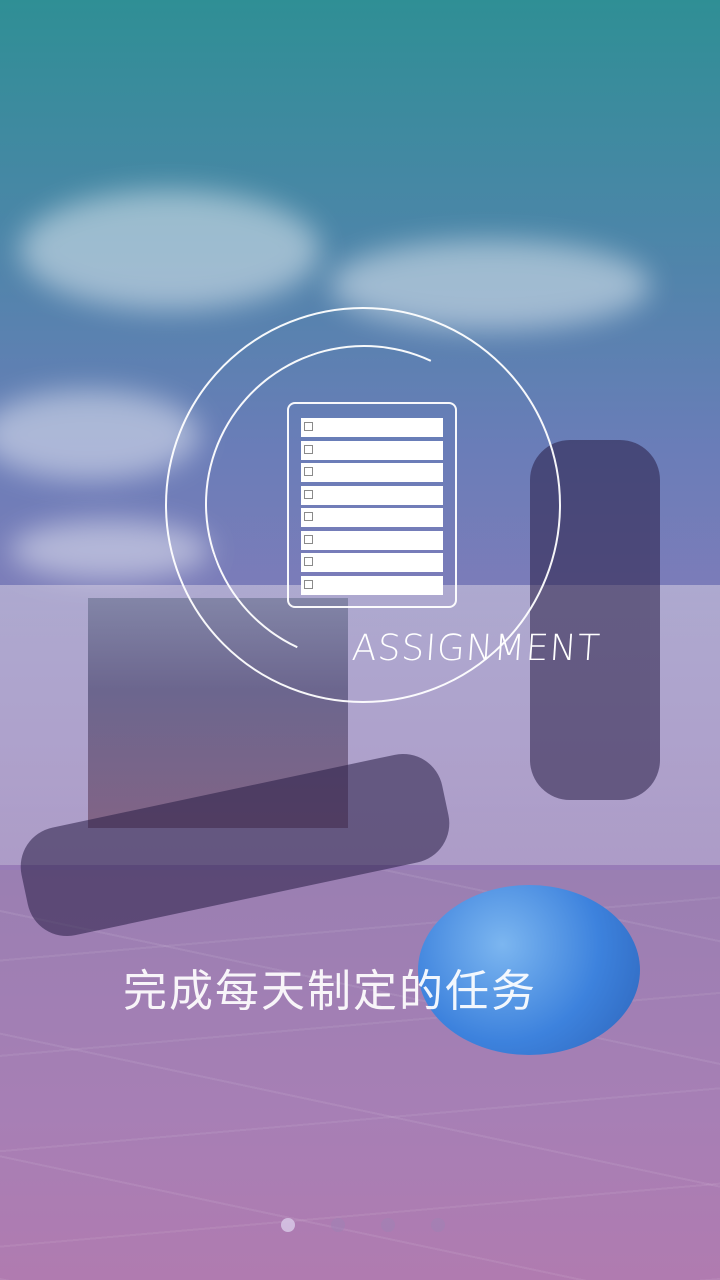  Describe the element at coordinates (360, 1225) in the screenshot. I see `page-indicator` at that location.